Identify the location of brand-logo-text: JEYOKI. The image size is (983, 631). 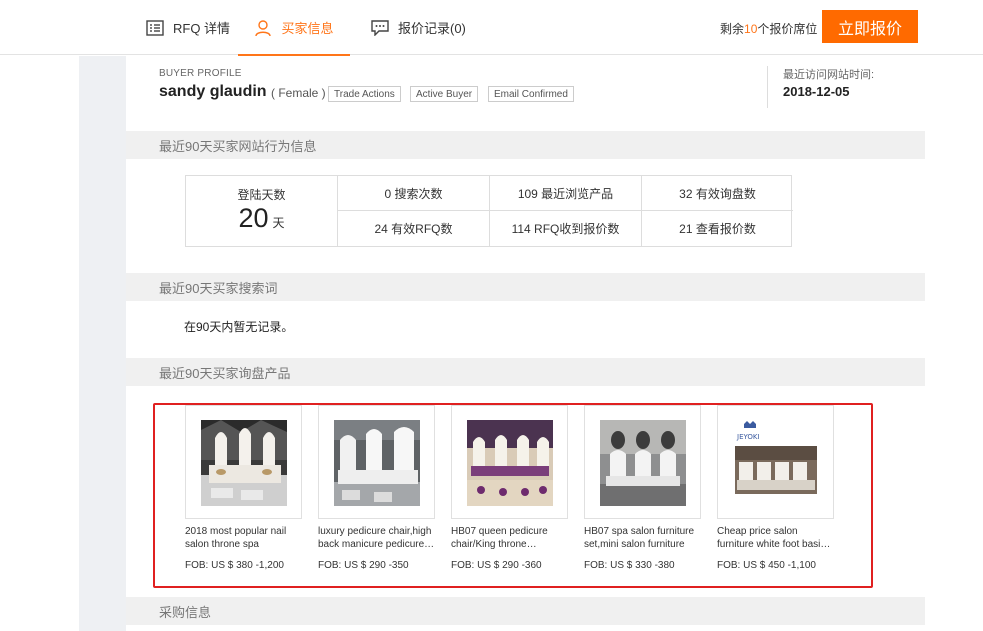
(748, 437).